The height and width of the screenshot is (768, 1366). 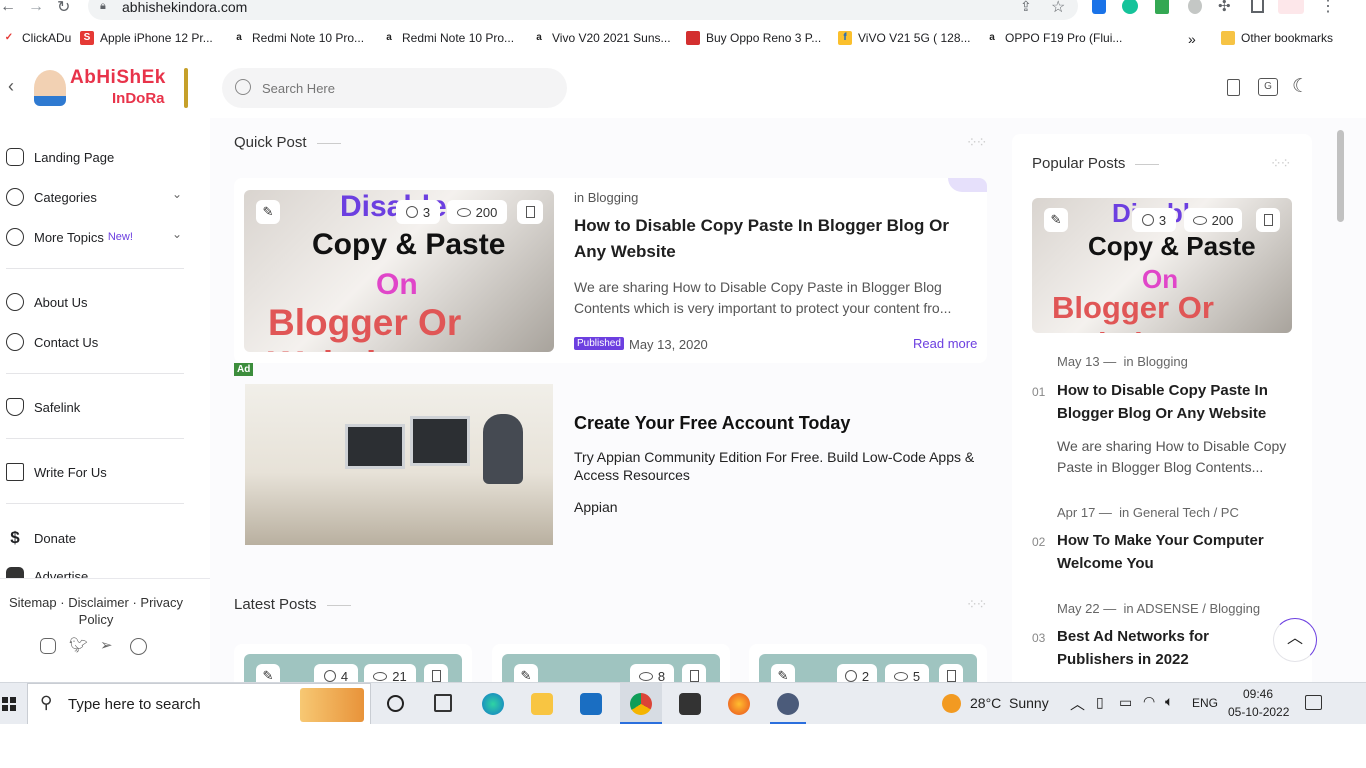 What do you see at coordinates (43, 407) in the screenshot?
I see `sidebar-item-safelink: Safelink` at bounding box center [43, 407].